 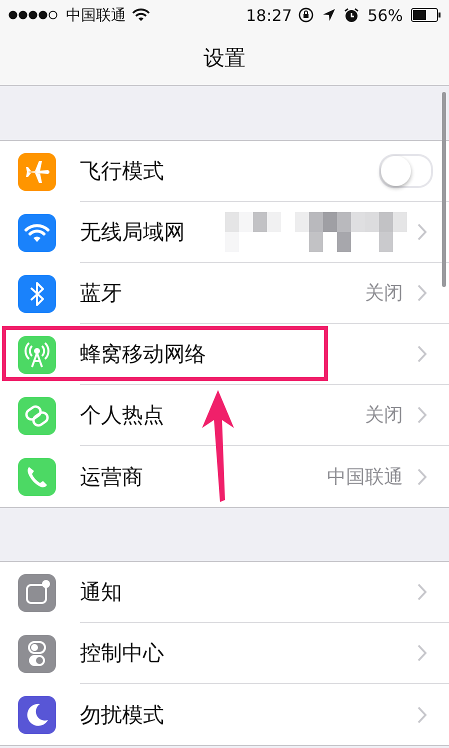 I want to click on alarm-icon, so click(x=352, y=15).